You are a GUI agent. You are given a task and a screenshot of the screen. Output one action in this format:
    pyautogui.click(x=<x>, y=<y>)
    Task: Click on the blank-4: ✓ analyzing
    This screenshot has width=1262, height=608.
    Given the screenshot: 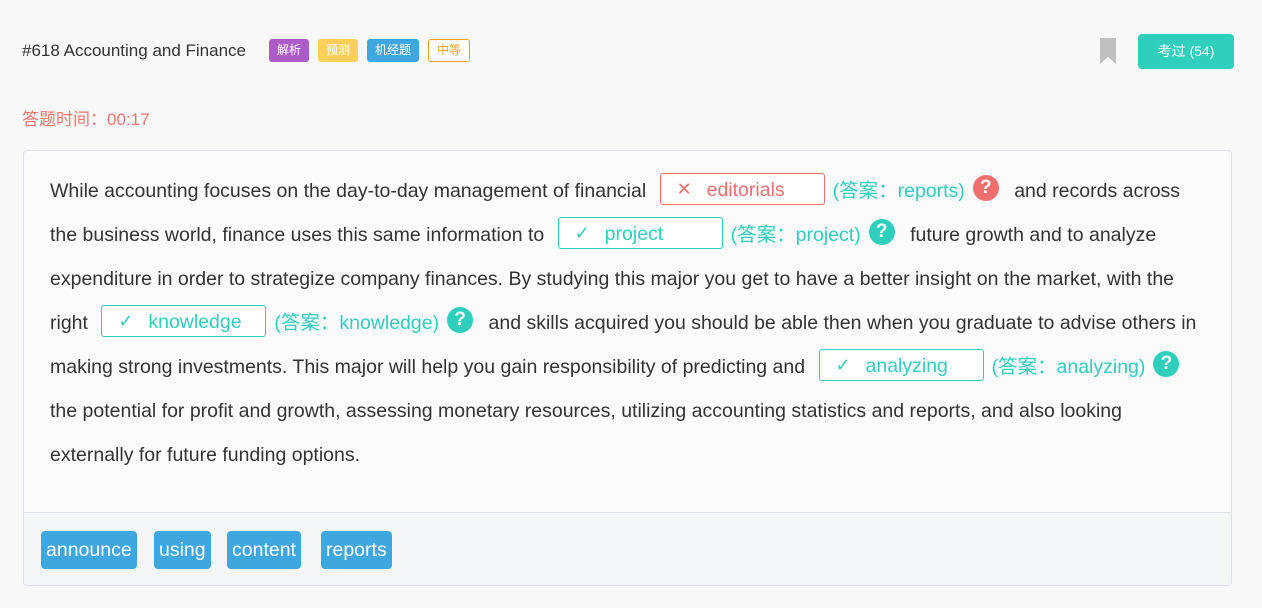 What is the action you would take?
    pyautogui.click(x=901, y=364)
    